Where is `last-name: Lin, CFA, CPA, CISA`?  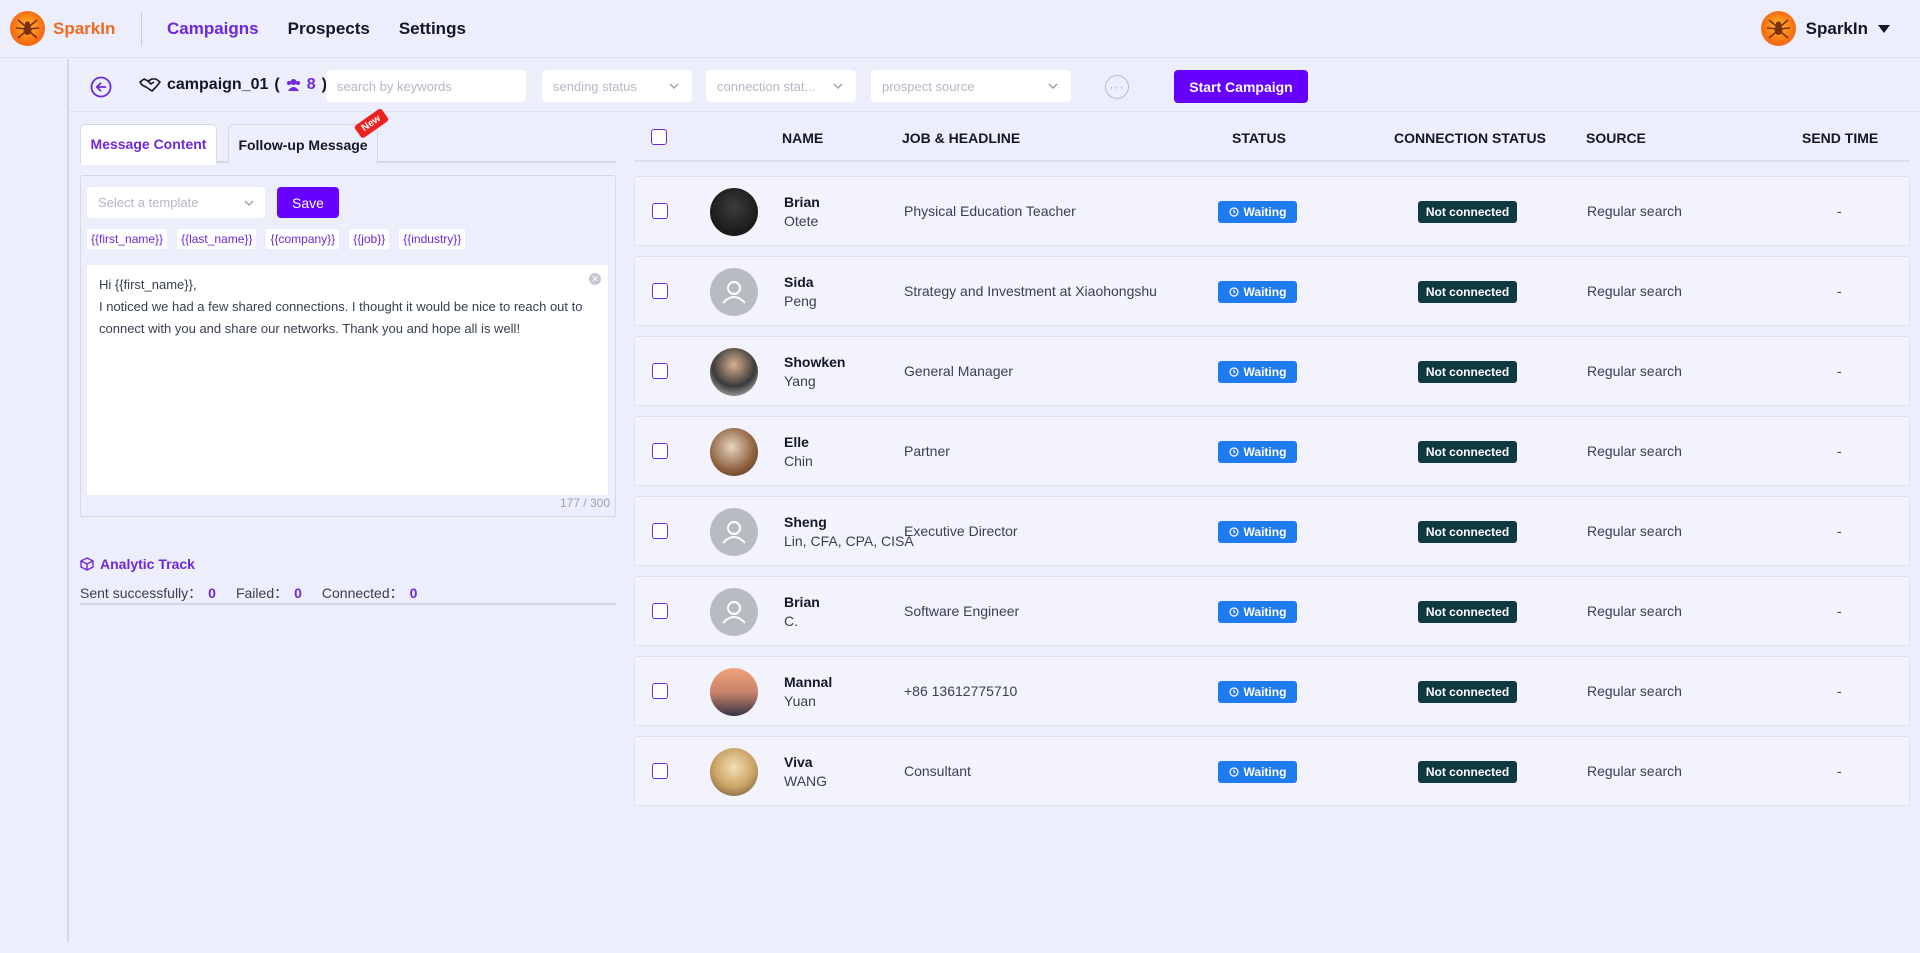 last-name: Lin, CFA, CPA, CISA is located at coordinates (849, 541).